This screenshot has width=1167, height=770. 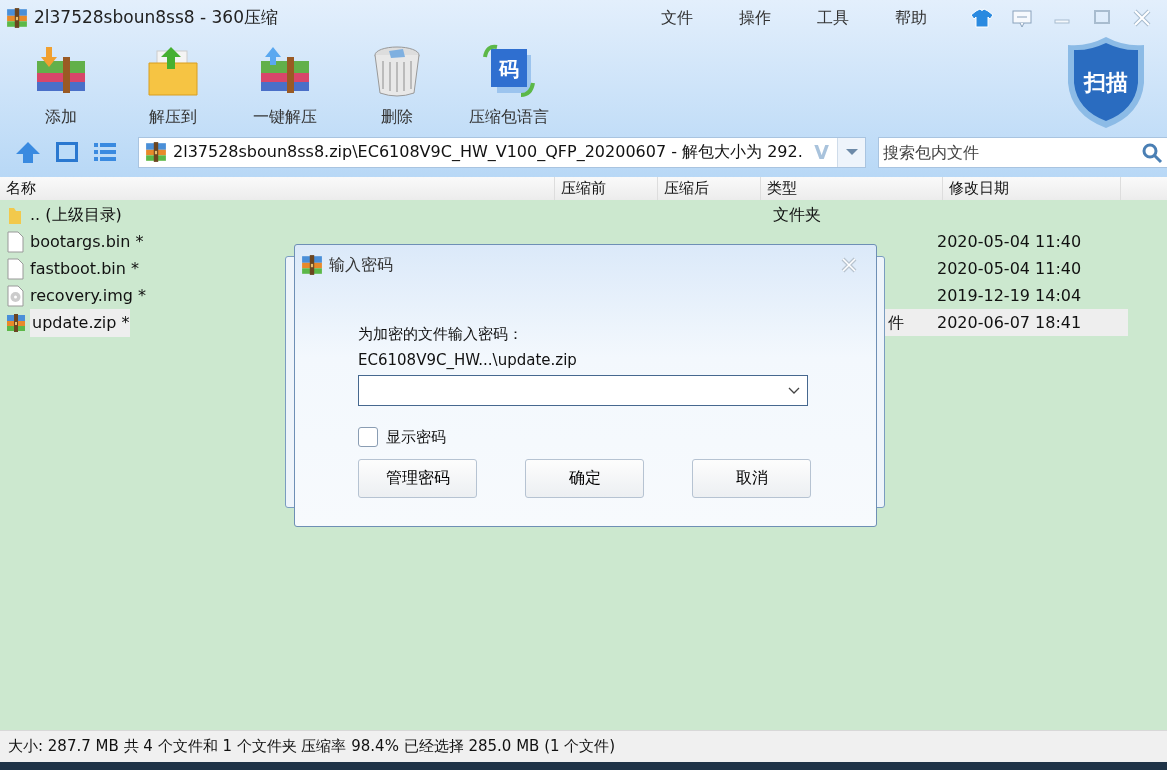 I want to click on menu-item: 操作, so click(x=755, y=17).